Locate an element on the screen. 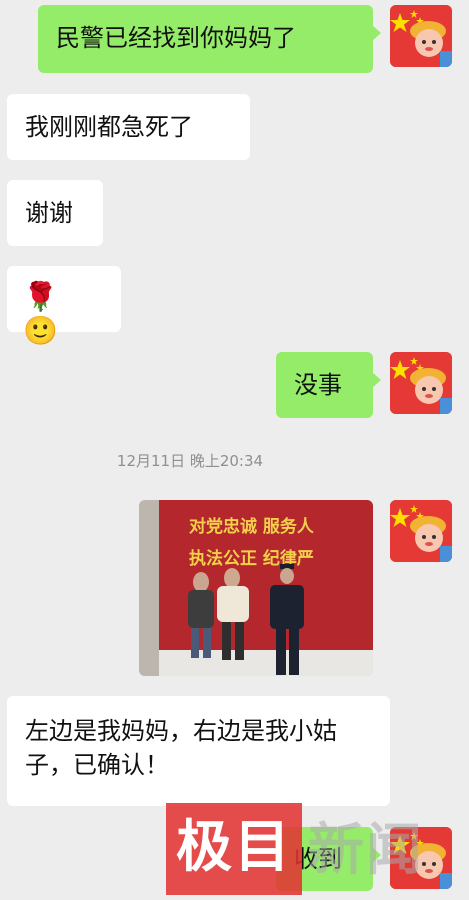 Image resolution: width=469 pixels, height=900 pixels. image-message: 对党忠诚 服务人 执法公正 纪律严 is located at coordinates (256, 588).